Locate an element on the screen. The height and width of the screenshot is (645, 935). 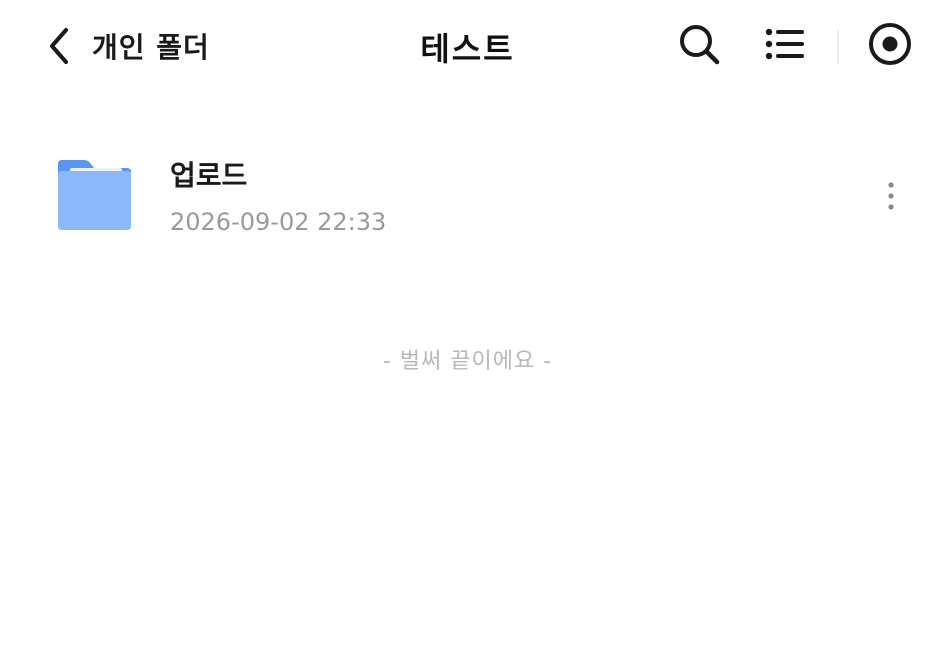
item-more-button is located at coordinates (891, 198).